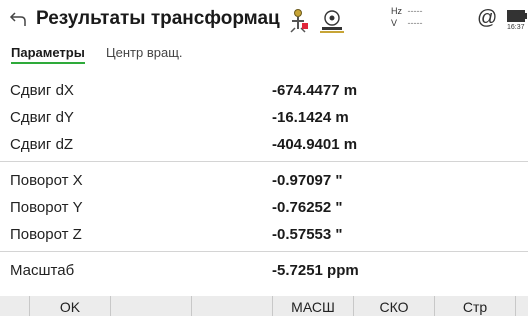 Image resolution: width=528 pixels, height=316 pixels. What do you see at coordinates (42, 144) in the screenshot?
I see `row-label: Сдвиг dZ` at bounding box center [42, 144].